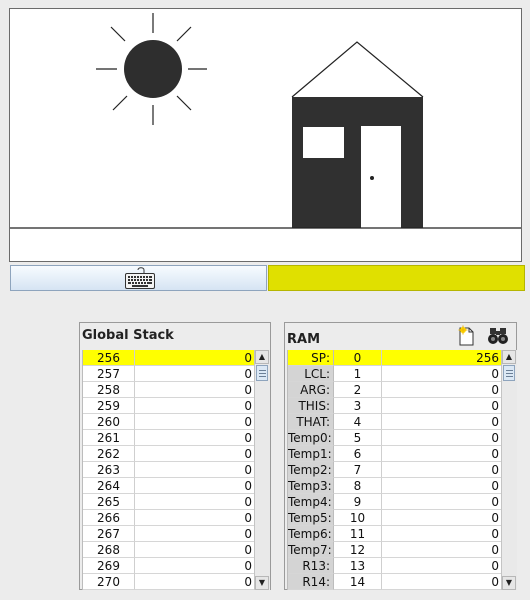  I want to click on table-row: Temp6: 11 0, so click(395, 534).